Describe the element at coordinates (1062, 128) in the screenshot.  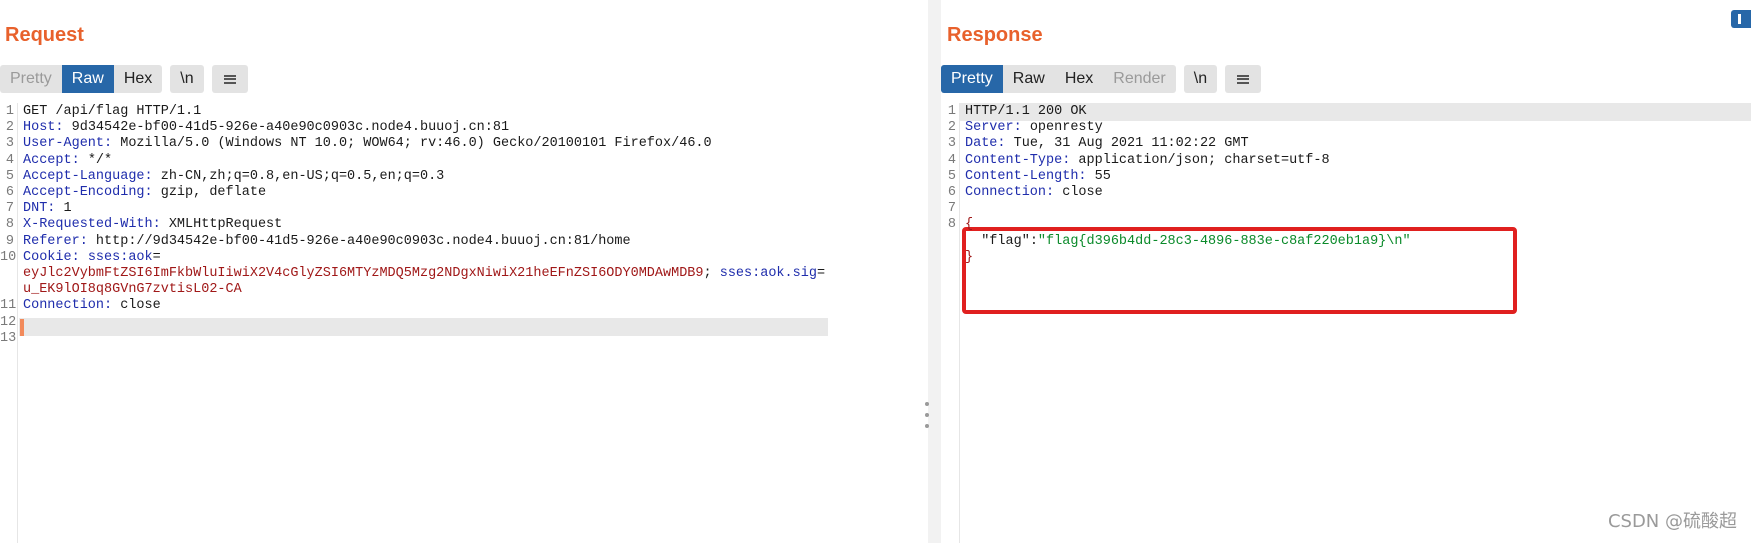
I see `code-token: openresty` at that location.